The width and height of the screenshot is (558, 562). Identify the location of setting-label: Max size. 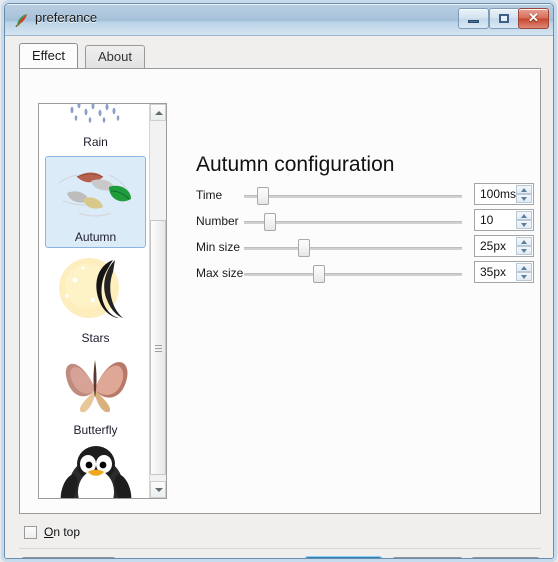
(220, 273).